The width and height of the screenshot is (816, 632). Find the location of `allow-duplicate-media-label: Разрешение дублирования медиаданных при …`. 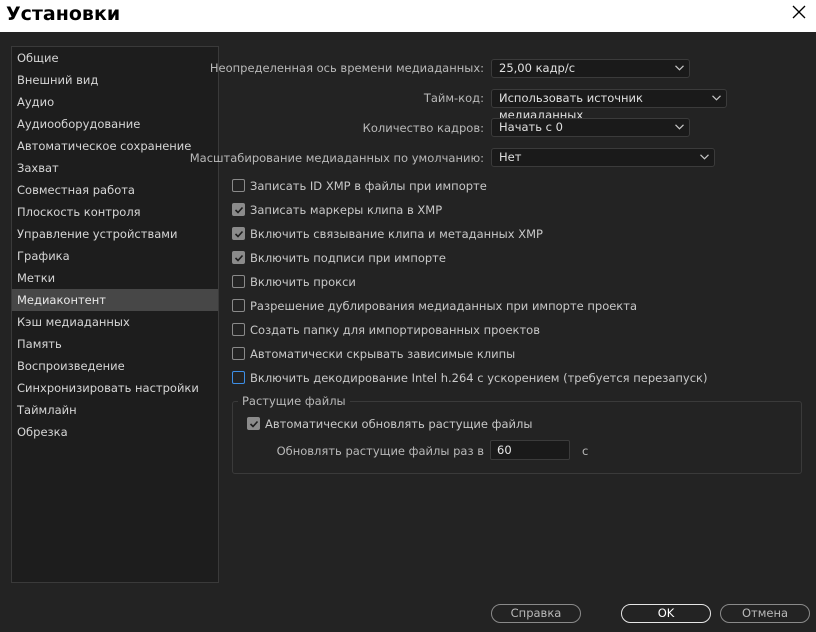

allow-duplicate-media-label: Разрешение дублирования медиаданных при … is located at coordinates (443, 306).